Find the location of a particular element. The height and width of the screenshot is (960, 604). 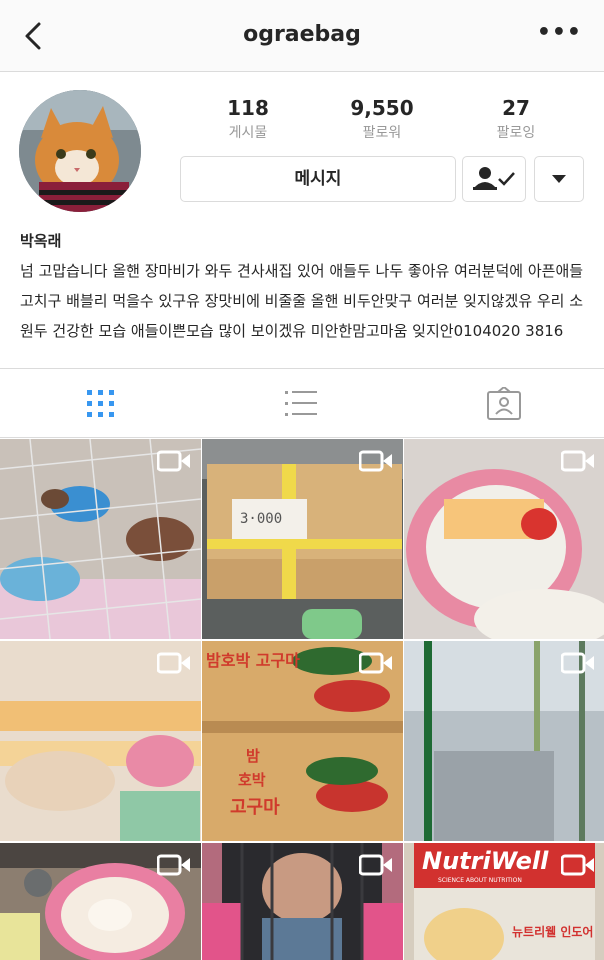

following-count: 27 팔로잉 is located at coordinates (516, 119).